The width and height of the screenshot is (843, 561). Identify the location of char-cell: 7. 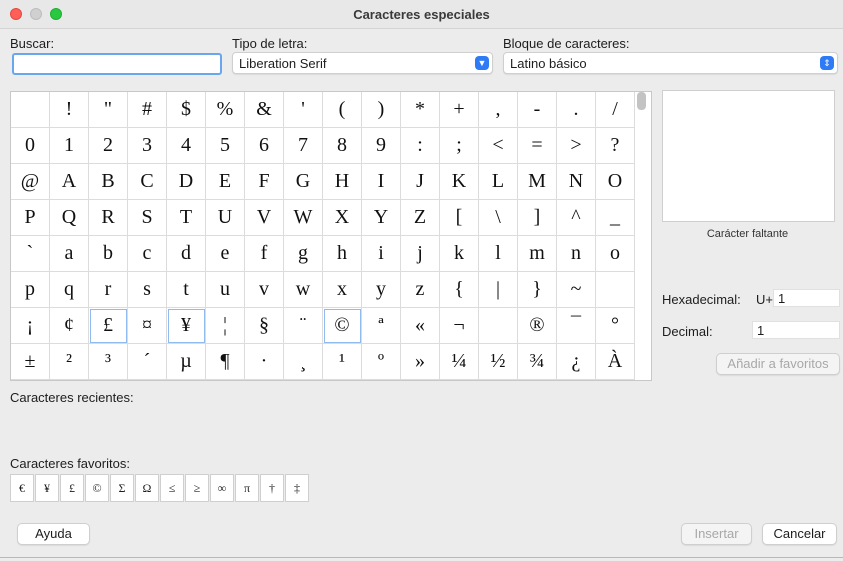
(303, 146).